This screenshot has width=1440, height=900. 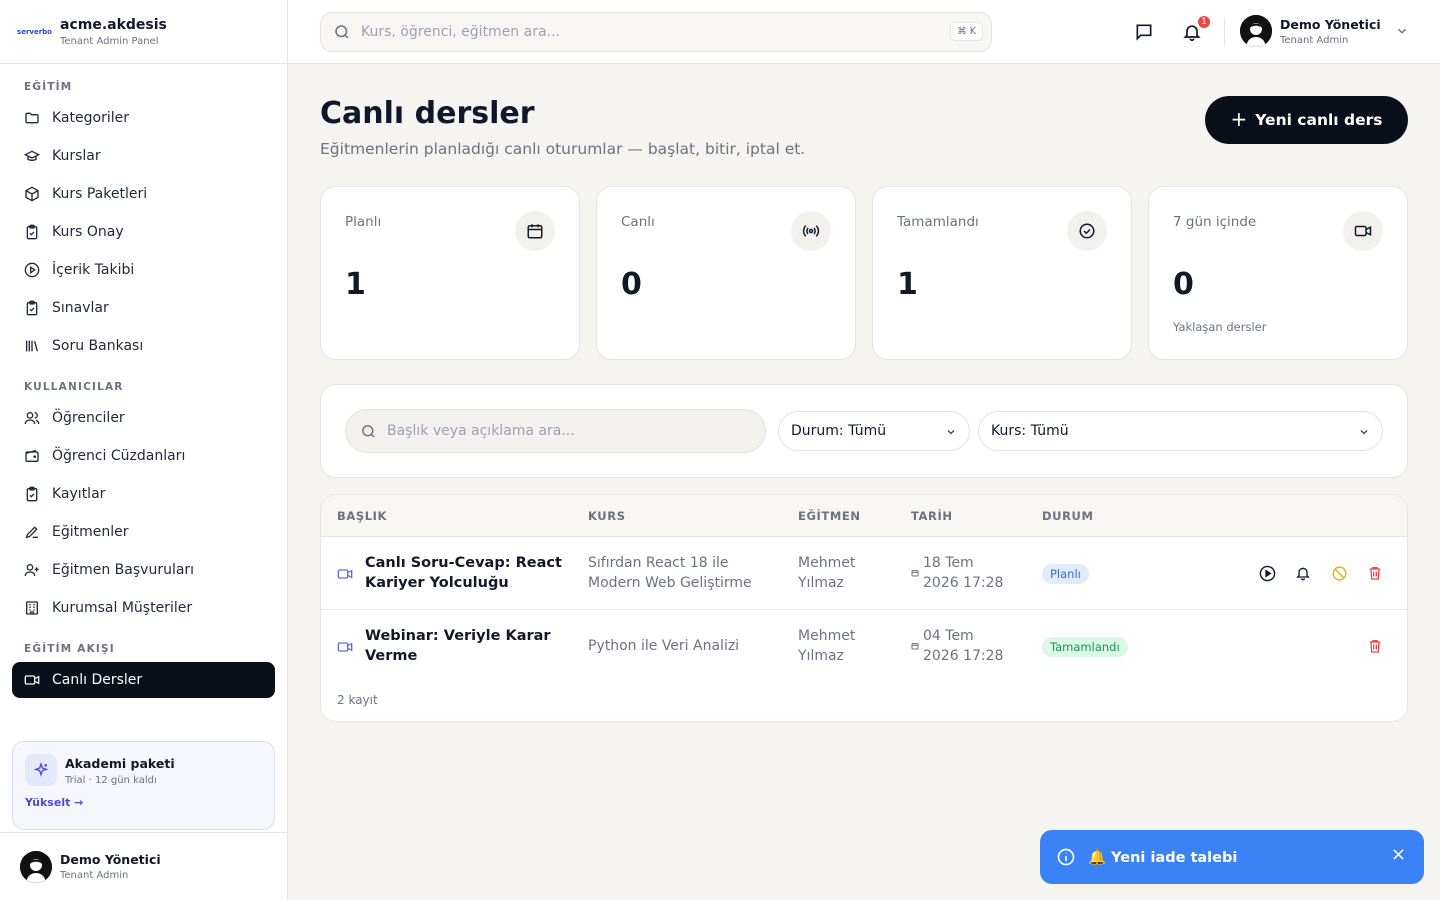 I want to click on stat-card-live: Canlı 0, so click(x=726, y=273).